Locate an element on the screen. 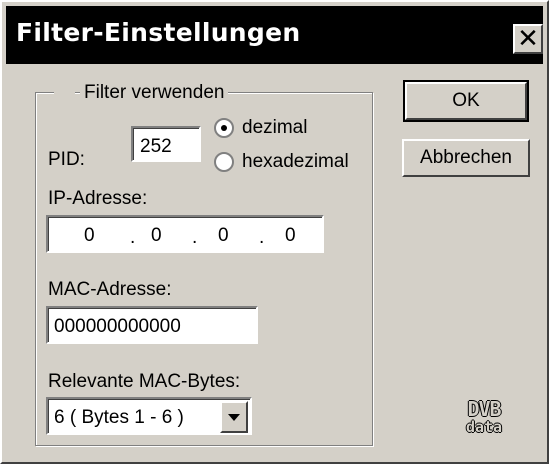 The height and width of the screenshot is (464, 549). logo-line-1: DVB is located at coordinates (484, 409).